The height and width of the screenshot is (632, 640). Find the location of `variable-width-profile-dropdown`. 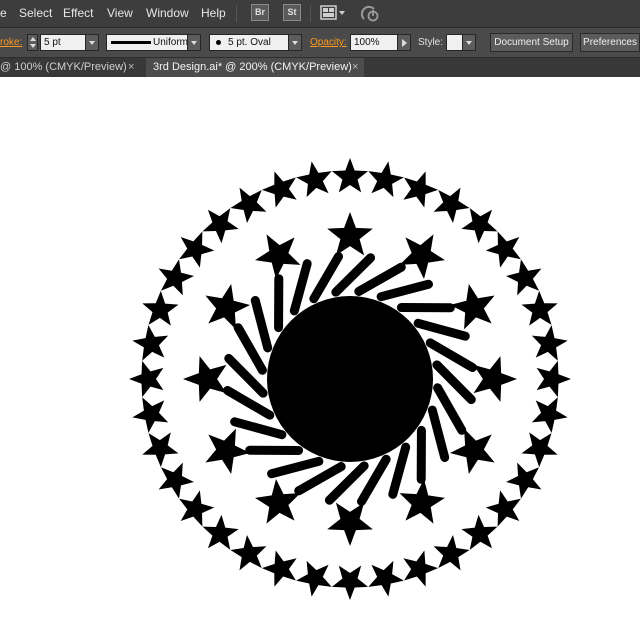

variable-width-profile-dropdown is located at coordinates (194, 42).